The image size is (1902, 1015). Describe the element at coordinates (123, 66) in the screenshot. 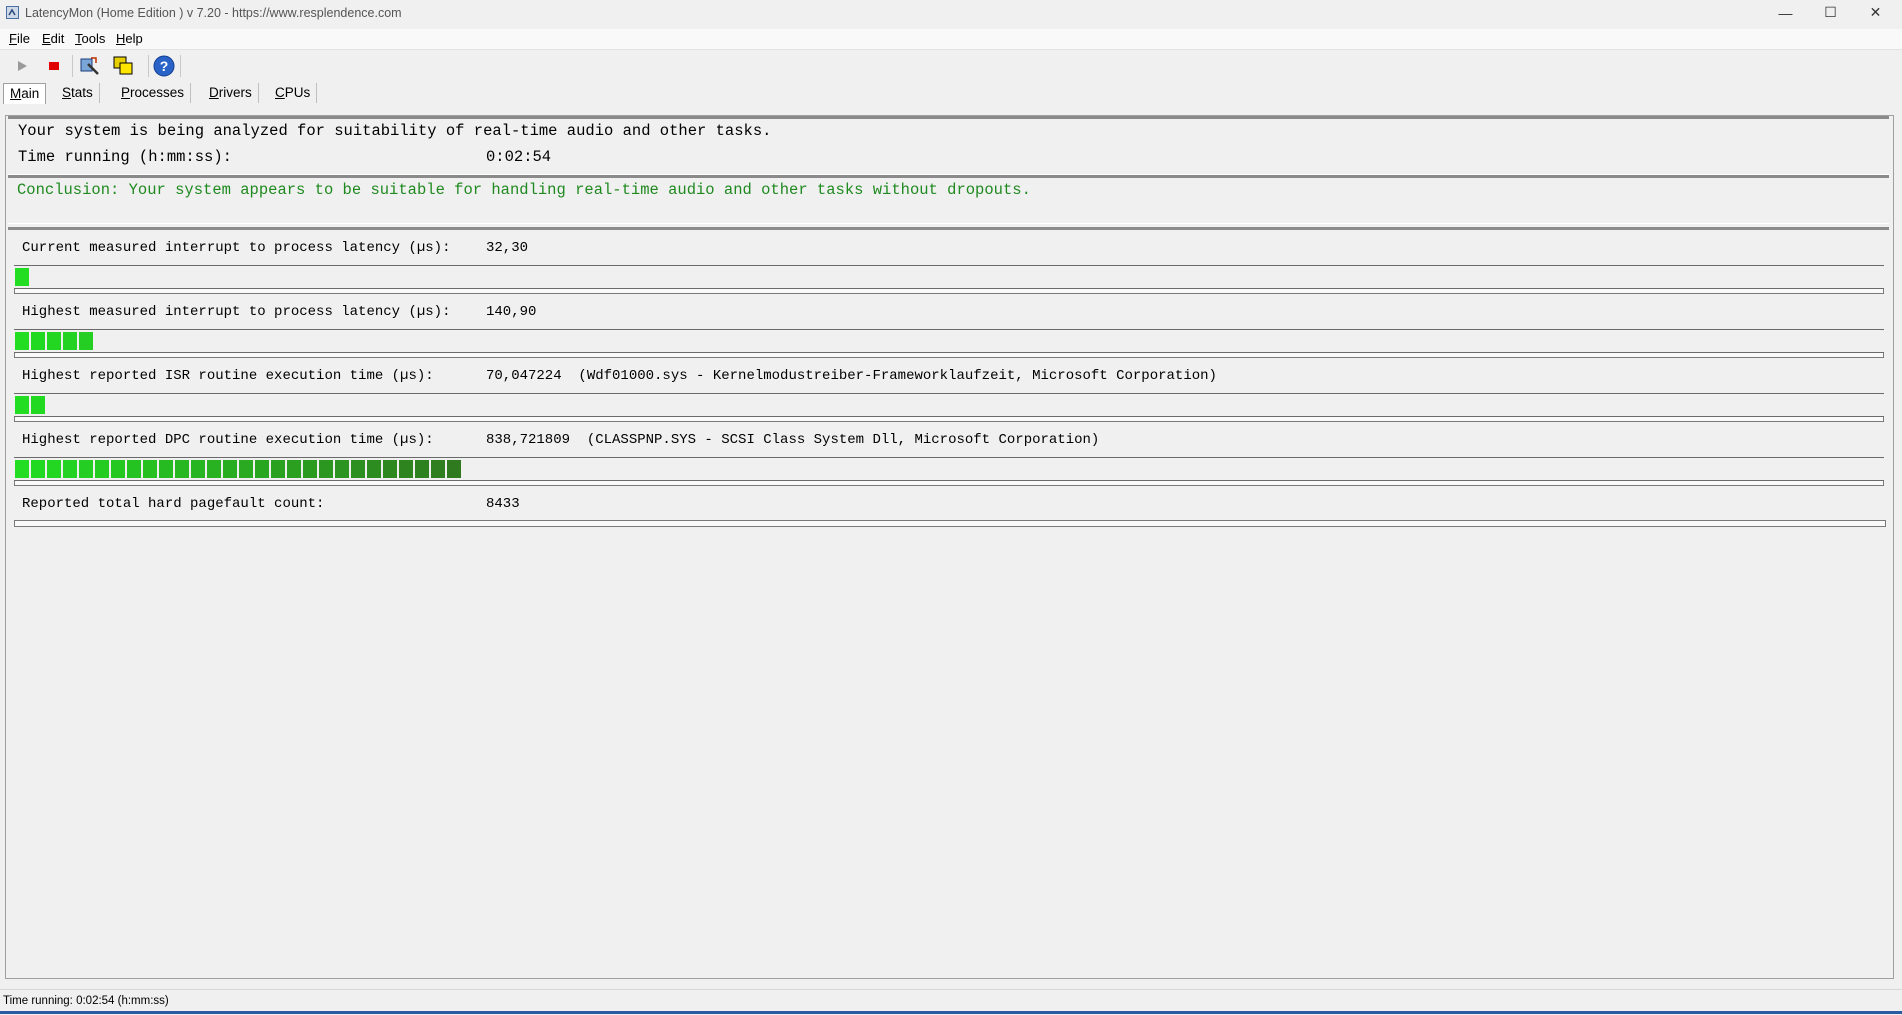

I see `options-icon` at that location.